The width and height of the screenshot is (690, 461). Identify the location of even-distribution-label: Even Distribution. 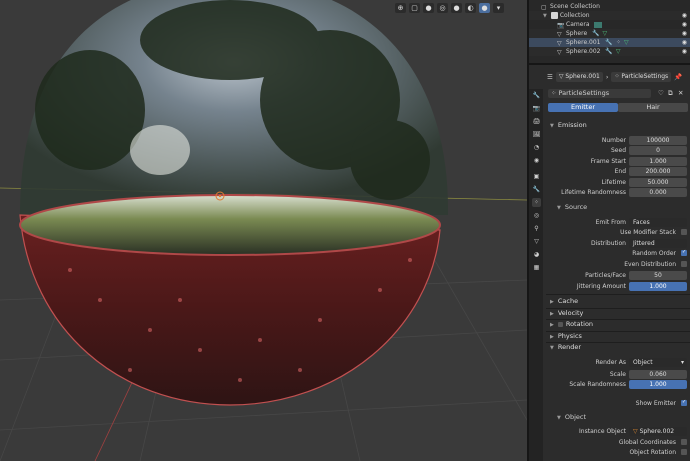
(650, 264).